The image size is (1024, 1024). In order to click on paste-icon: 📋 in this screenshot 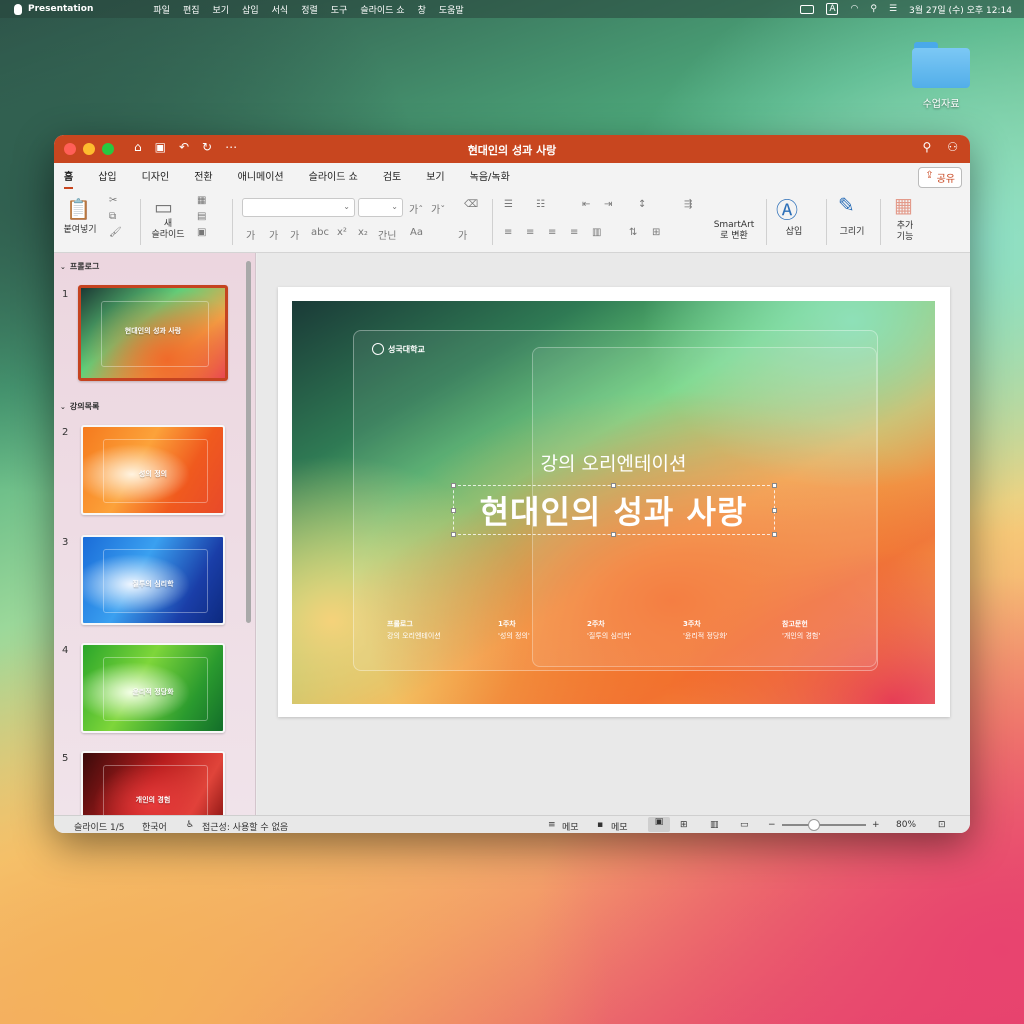, I will do `click(78, 209)`.